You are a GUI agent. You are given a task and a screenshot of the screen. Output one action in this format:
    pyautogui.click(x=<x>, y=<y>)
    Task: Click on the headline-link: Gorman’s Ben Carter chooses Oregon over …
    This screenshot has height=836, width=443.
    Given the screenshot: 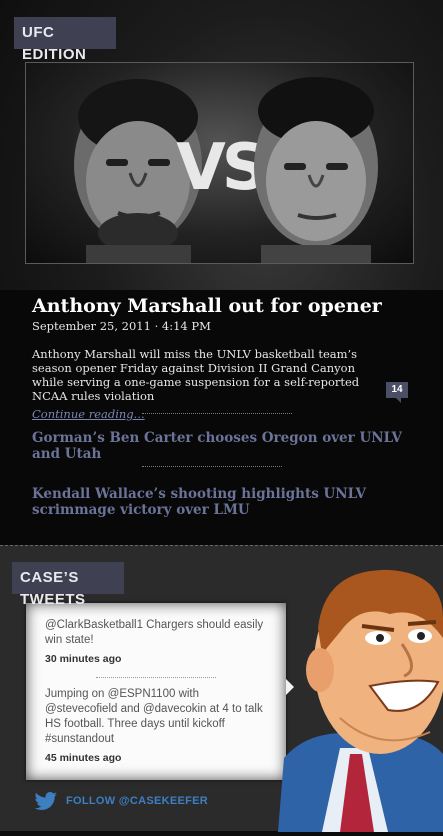 What is the action you would take?
    pyautogui.click(x=222, y=446)
    